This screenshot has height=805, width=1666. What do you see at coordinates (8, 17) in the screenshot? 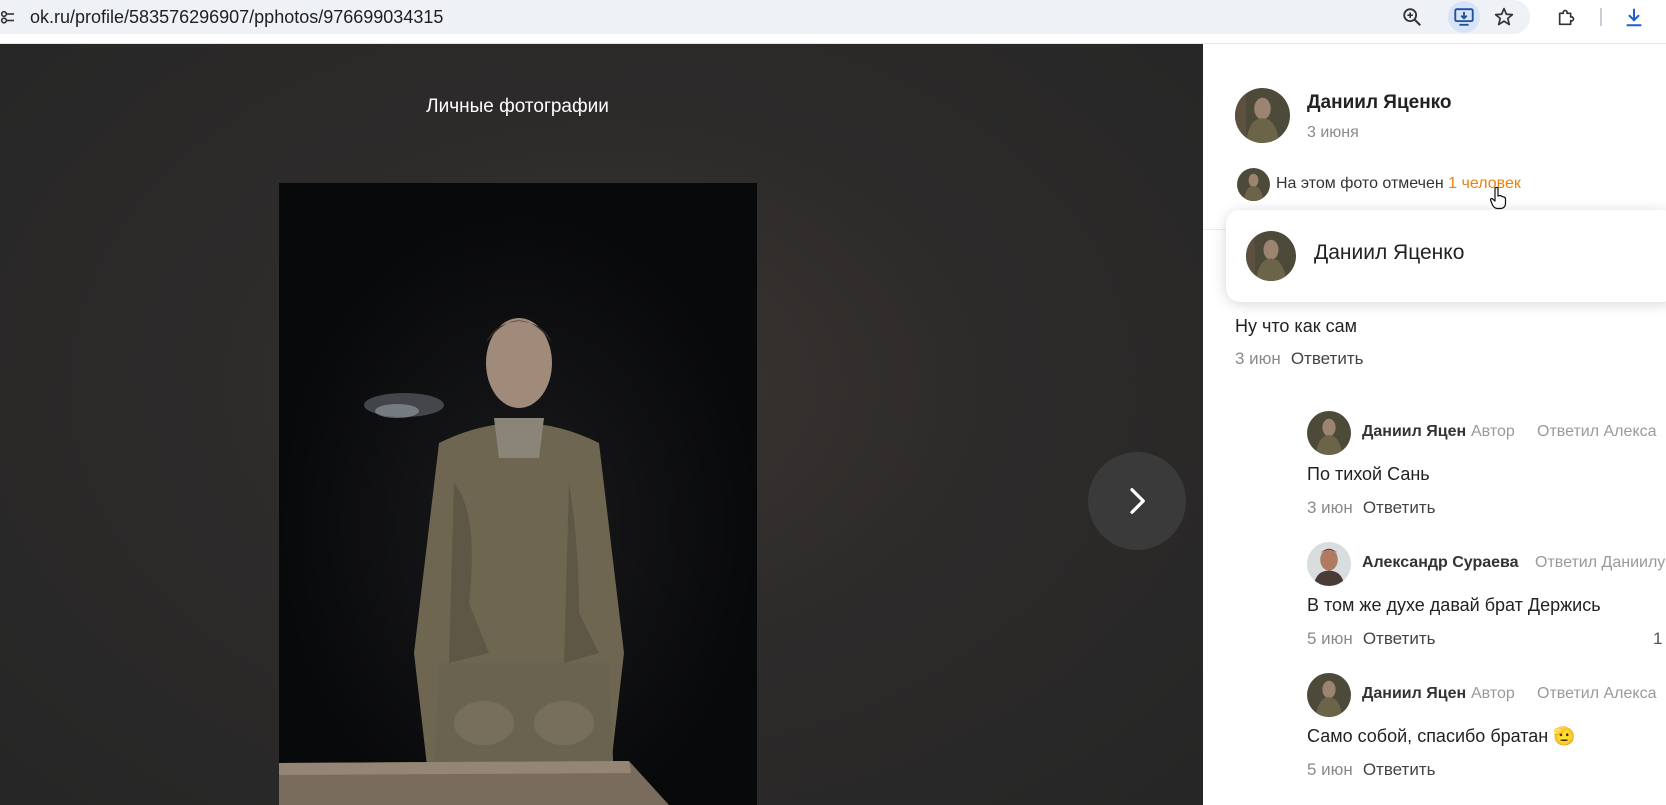
I see `tune-icon` at bounding box center [8, 17].